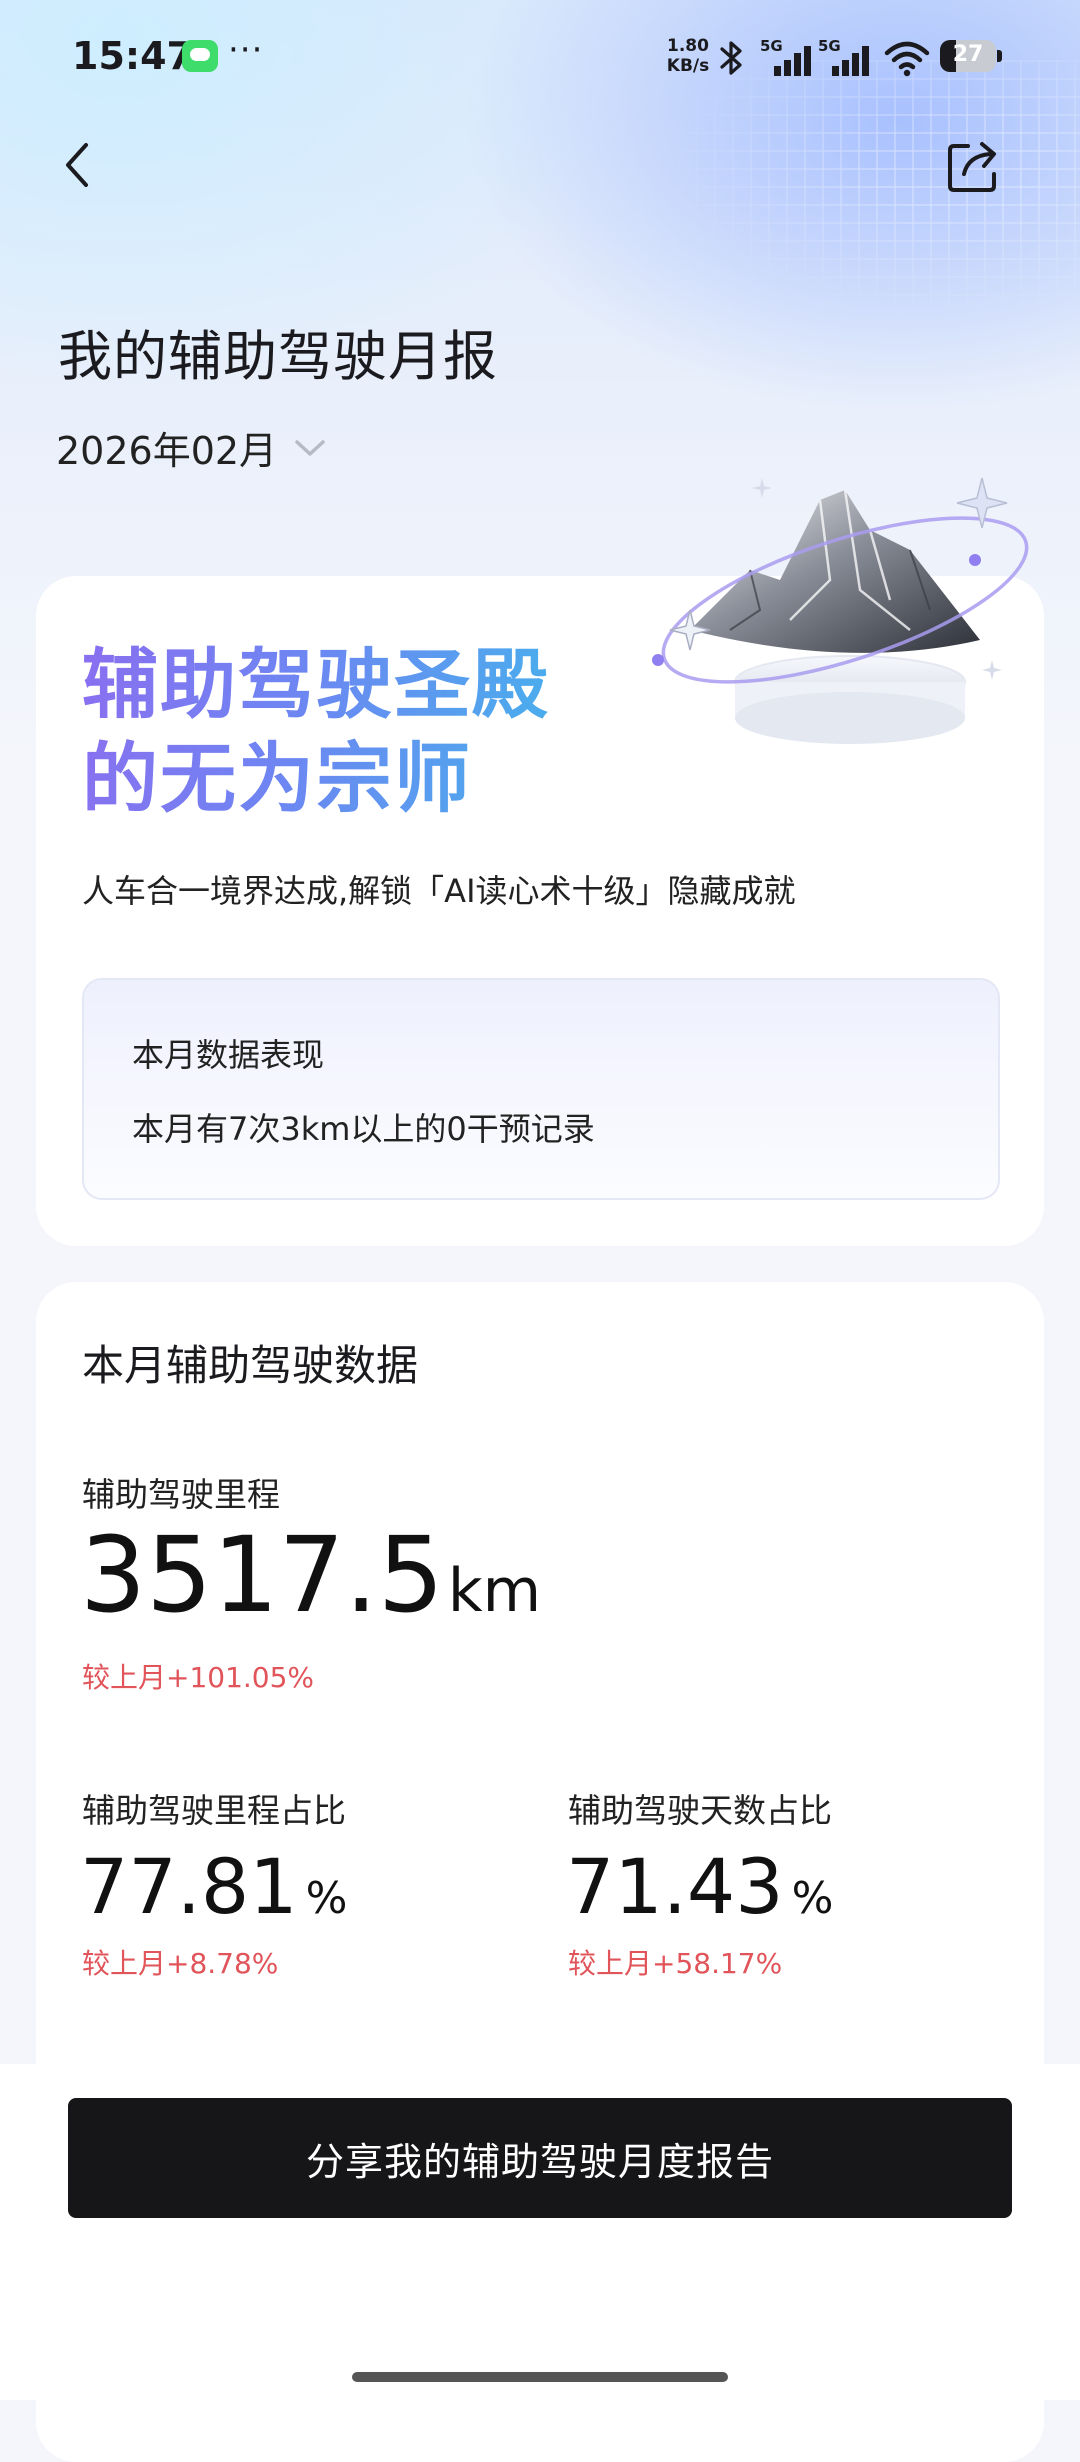 The image size is (1080, 2462). Describe the element at coordinates (843, 57) in the screenshot. I see `signal-icon-2: 5G` at that location.